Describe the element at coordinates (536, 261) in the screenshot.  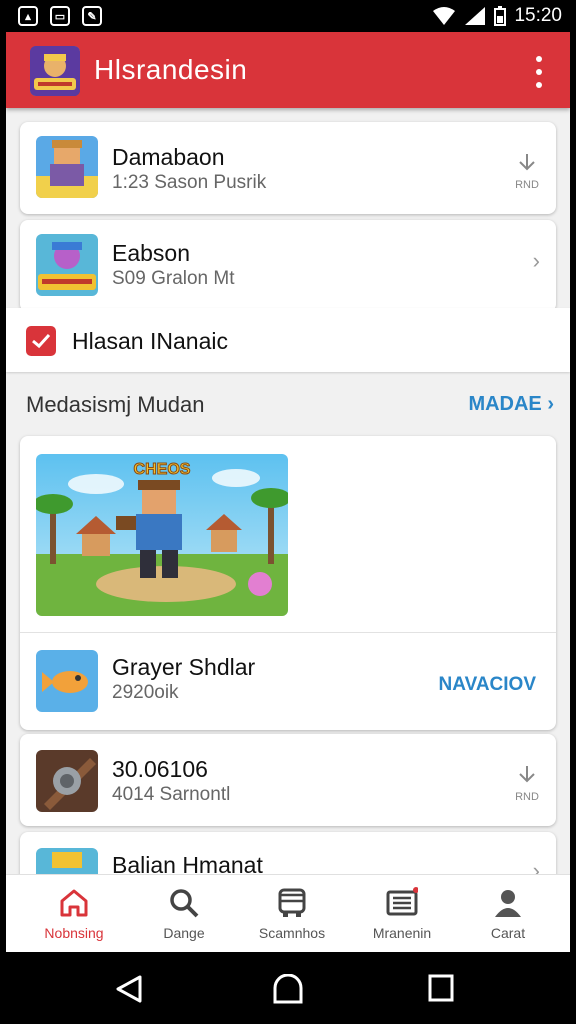
I see `chevron-right-icon: ›` at that location.